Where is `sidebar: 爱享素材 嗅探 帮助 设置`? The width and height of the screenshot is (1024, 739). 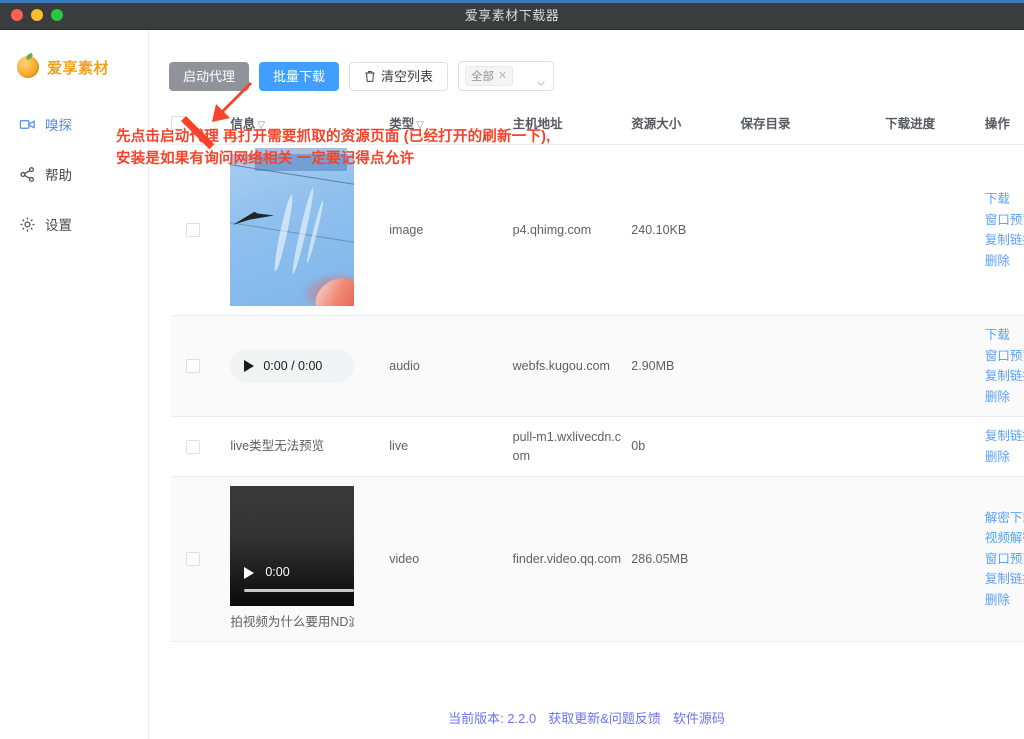
sidebar: 爱享素材 嗅探 帮助 设置 is located at coordinates (74, 384).